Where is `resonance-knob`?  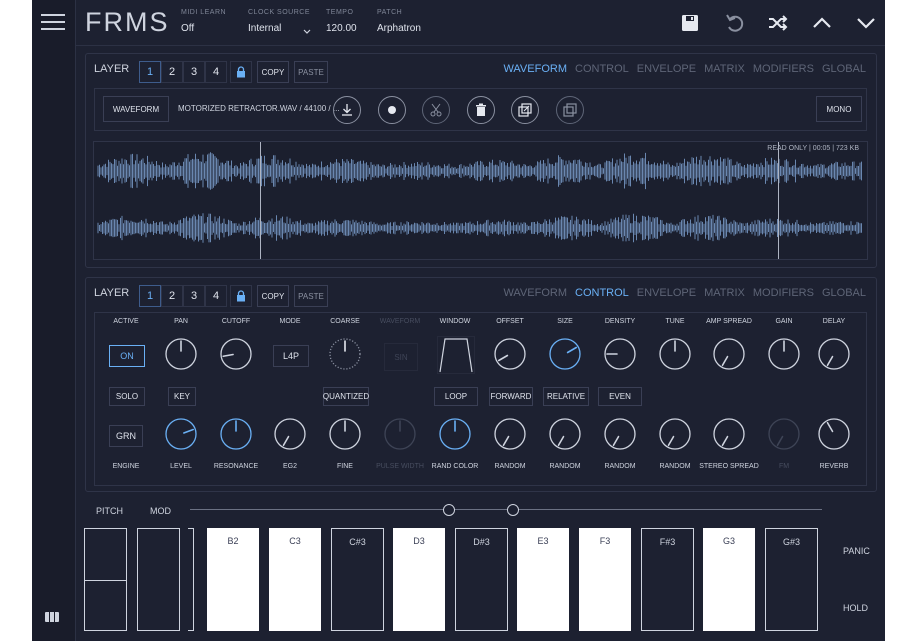
resonance-knob is located at coordinates (236, 434).